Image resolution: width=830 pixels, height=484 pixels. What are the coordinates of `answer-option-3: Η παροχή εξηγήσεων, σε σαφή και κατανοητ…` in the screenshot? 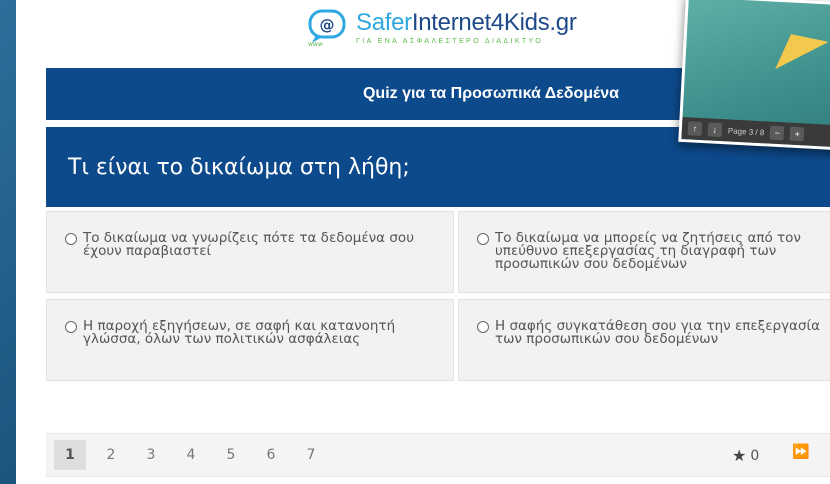 It's located at (250, 340).